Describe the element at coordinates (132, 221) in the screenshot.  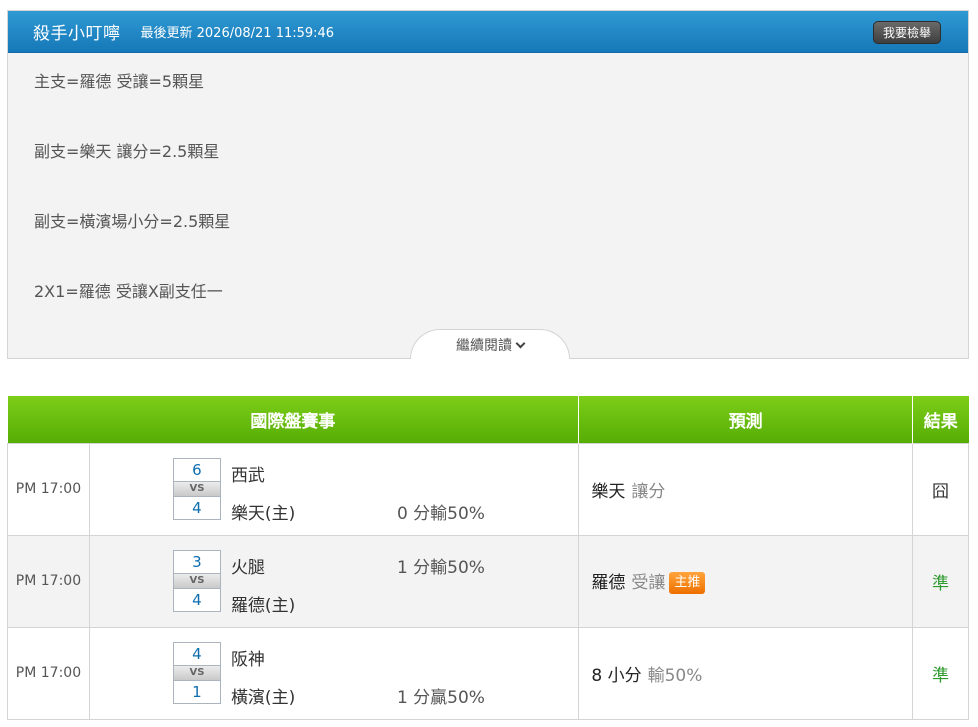
I see `pick-line: 副支=橫濱場小分=2.5顆星` at that location.